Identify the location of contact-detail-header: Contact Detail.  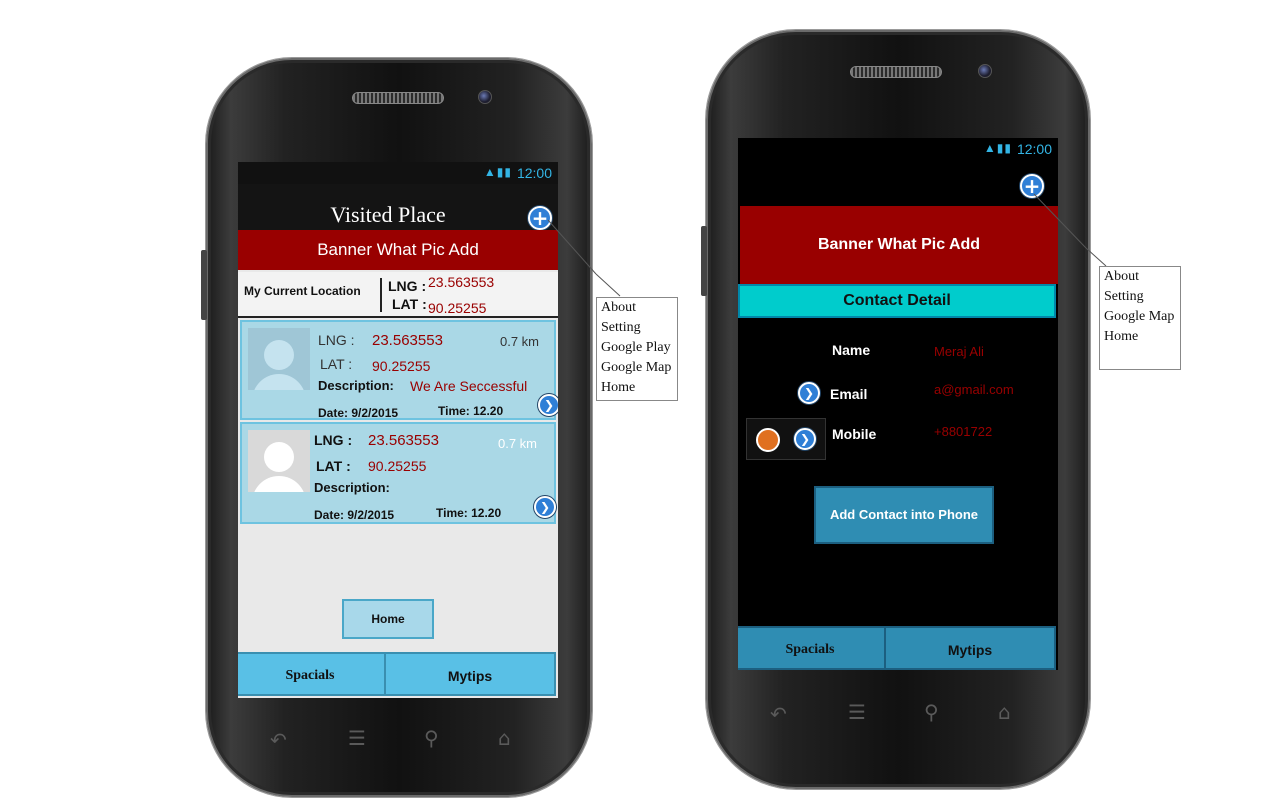
(897, 301).